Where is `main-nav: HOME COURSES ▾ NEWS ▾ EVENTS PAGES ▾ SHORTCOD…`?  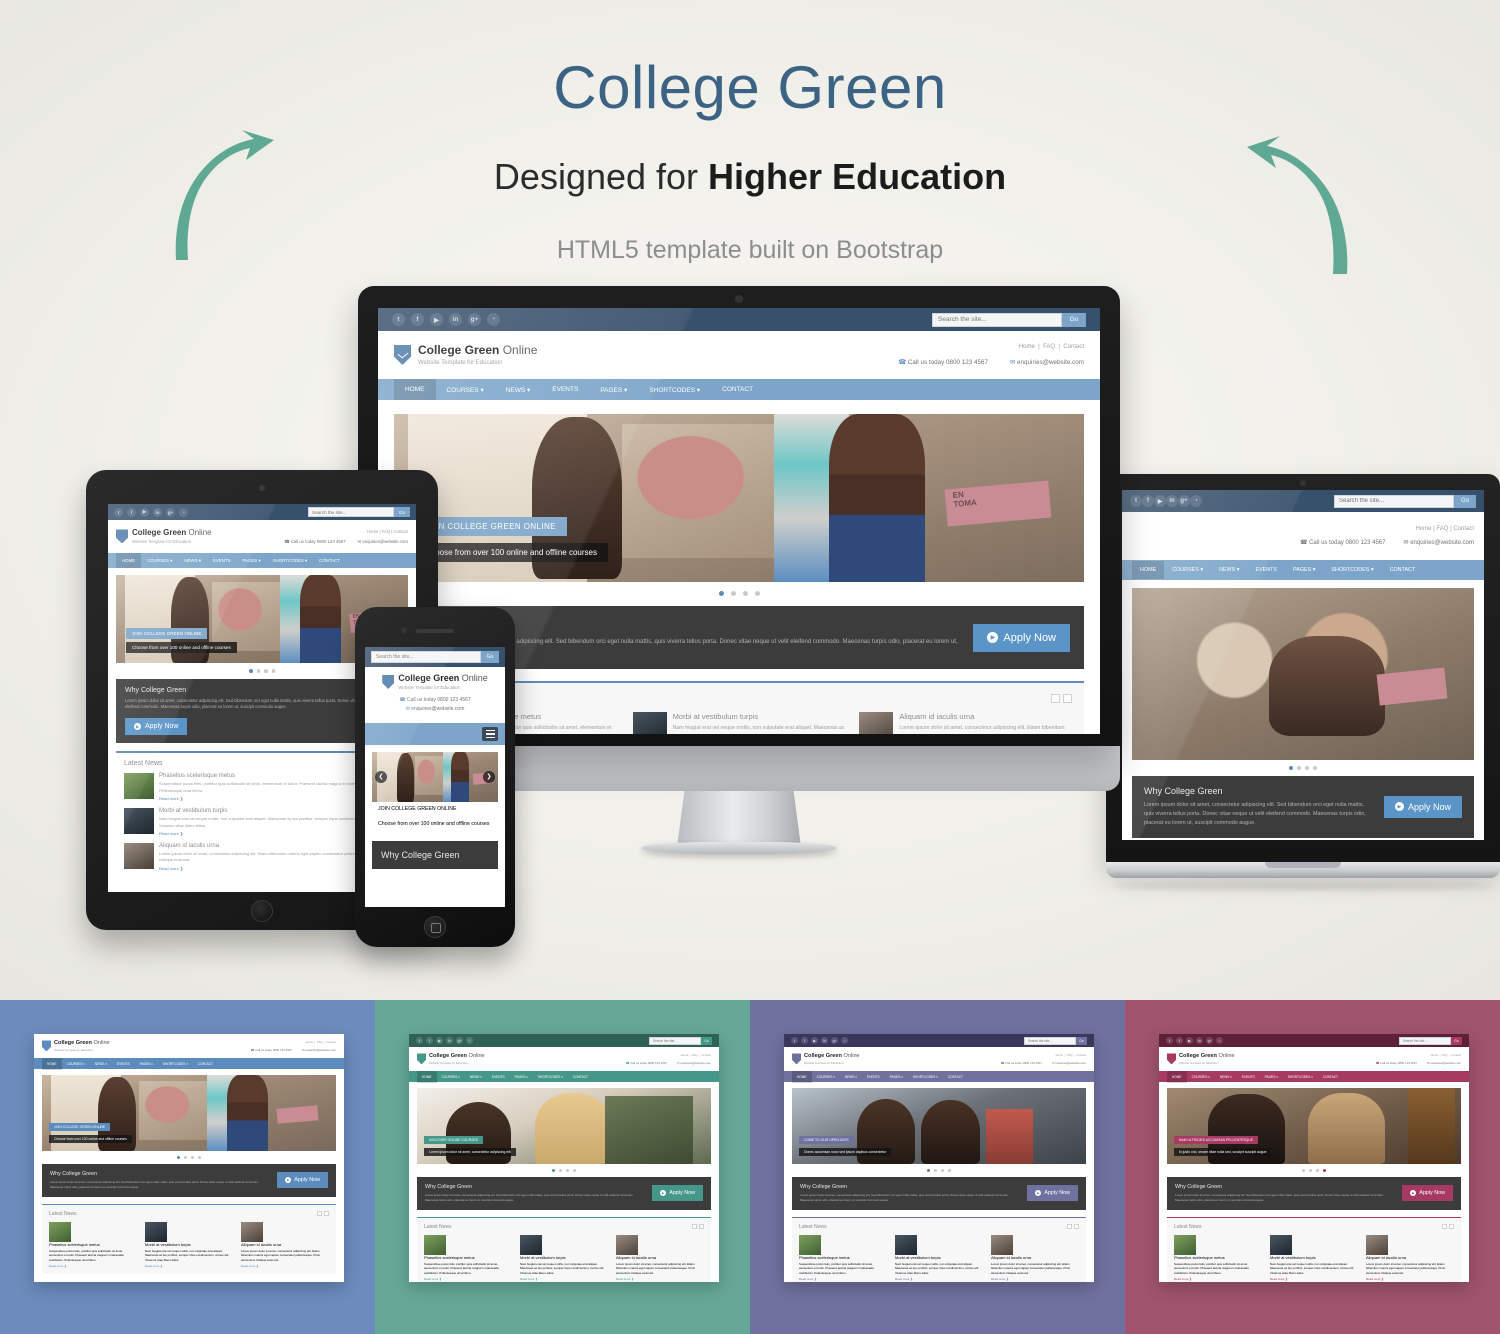 main-nav: HOME COURSES ▾ NEWS ▾ EVENTS PAGES ▾ SHORTCOD… is located at coordinates (262, 560).